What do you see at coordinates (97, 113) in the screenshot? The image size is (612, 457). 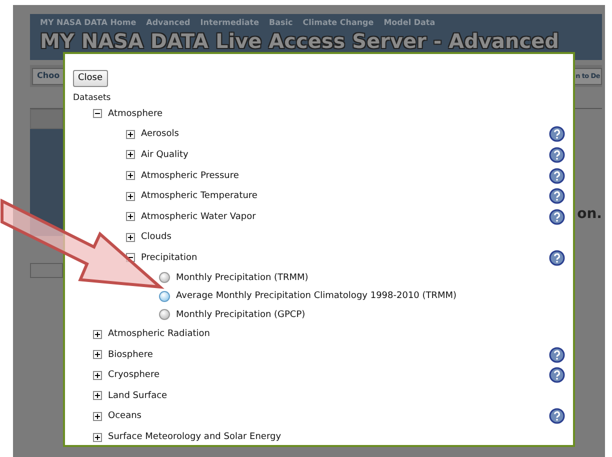 I see `collapse-icon` at bounding box center [97, 113].